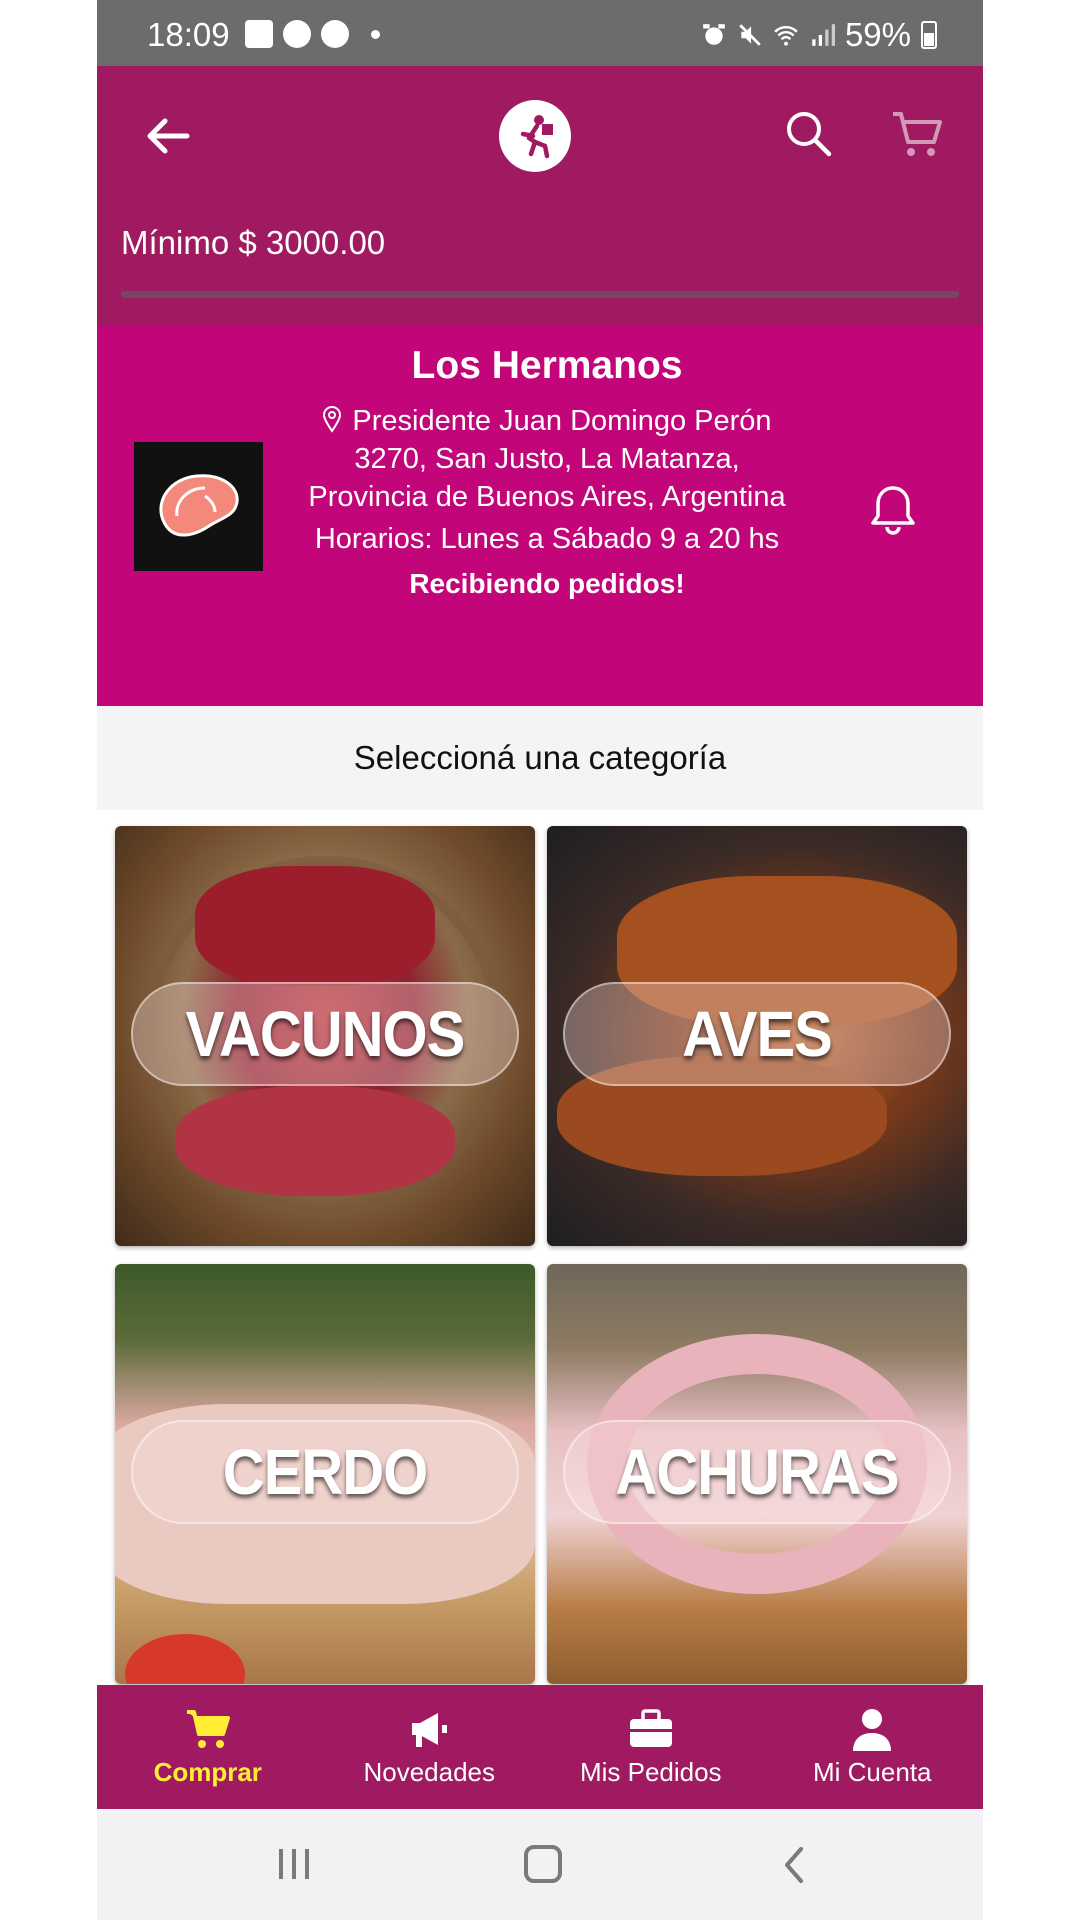 This screenshot has width=1080, height=1920. I want to click on battery-icon, so click(929, 35).